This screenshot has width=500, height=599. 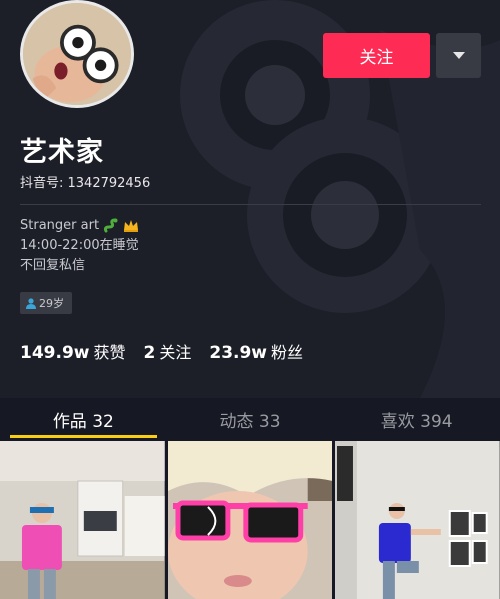 I want to click on content-tabs: 作品 32 动态 33 喜欢 394, so click(x=250, y=419).